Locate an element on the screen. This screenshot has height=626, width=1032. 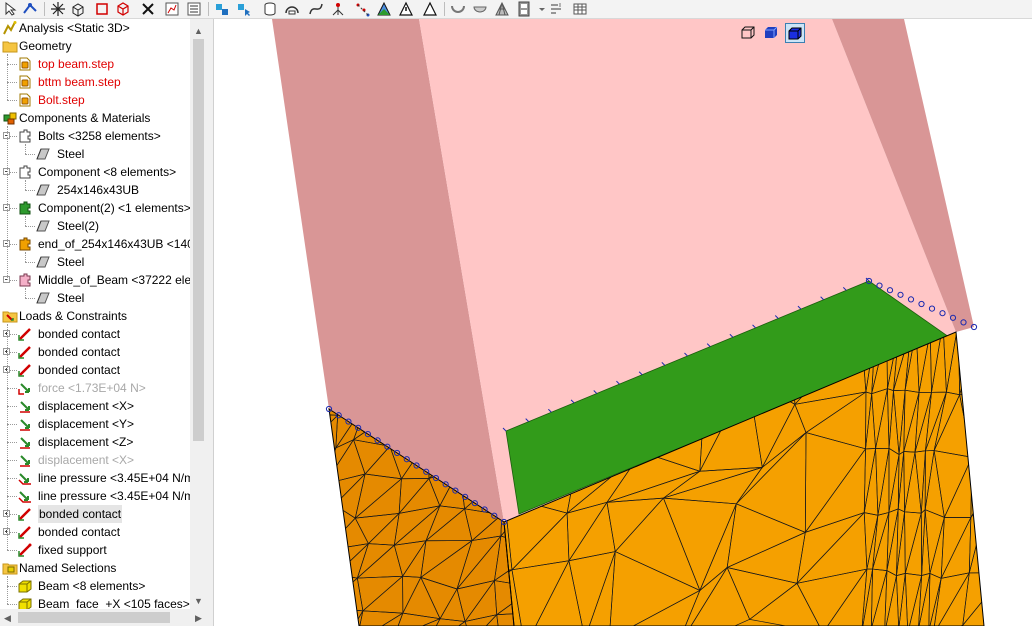
part-icon is located at coordinates (25, 100).